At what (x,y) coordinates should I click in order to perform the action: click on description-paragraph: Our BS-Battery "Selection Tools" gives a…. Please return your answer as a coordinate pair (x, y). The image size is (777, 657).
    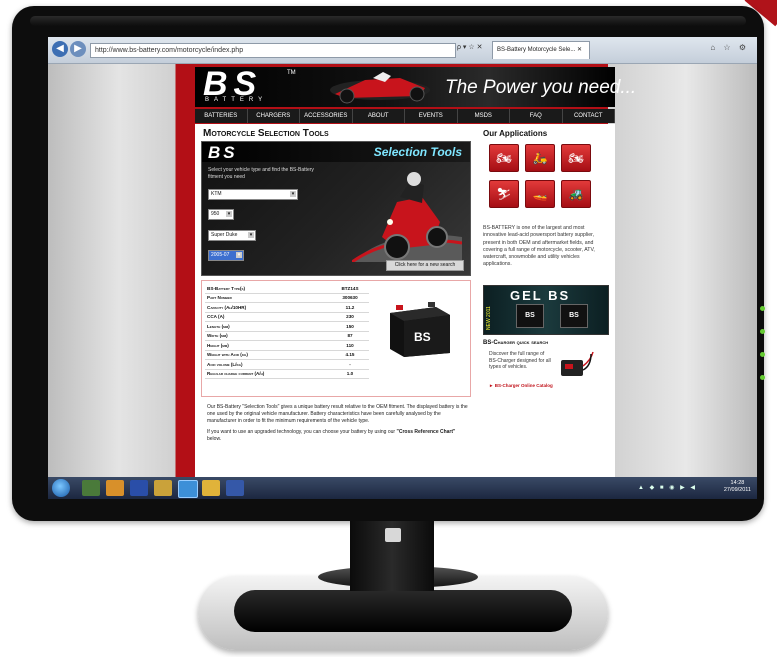
    Looking at the image, I should click on (337, 414).